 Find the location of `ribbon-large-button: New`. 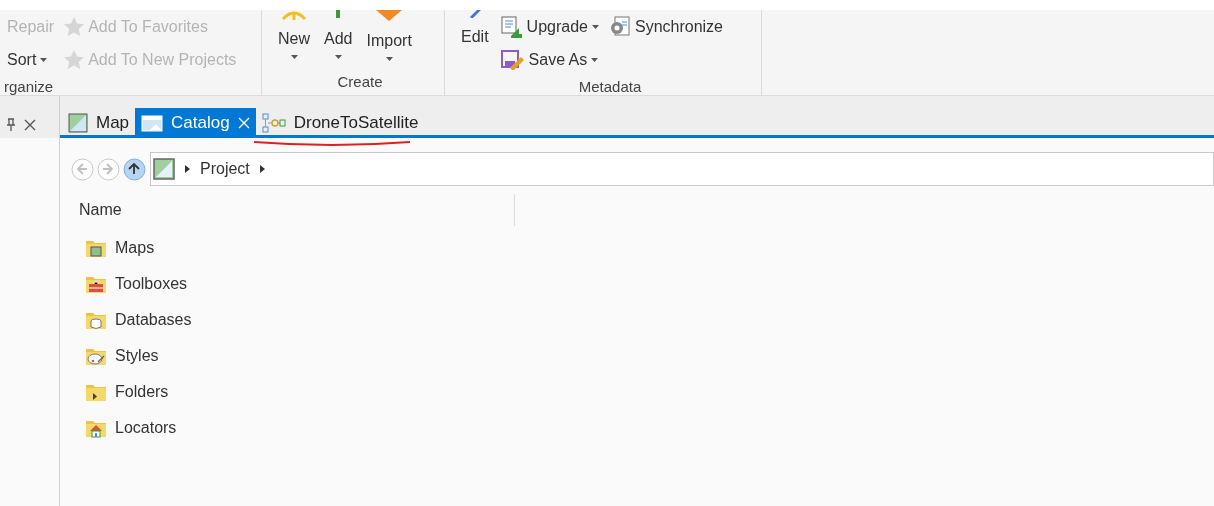

ribbon-large-button: New is located at coordinates (294, 34).